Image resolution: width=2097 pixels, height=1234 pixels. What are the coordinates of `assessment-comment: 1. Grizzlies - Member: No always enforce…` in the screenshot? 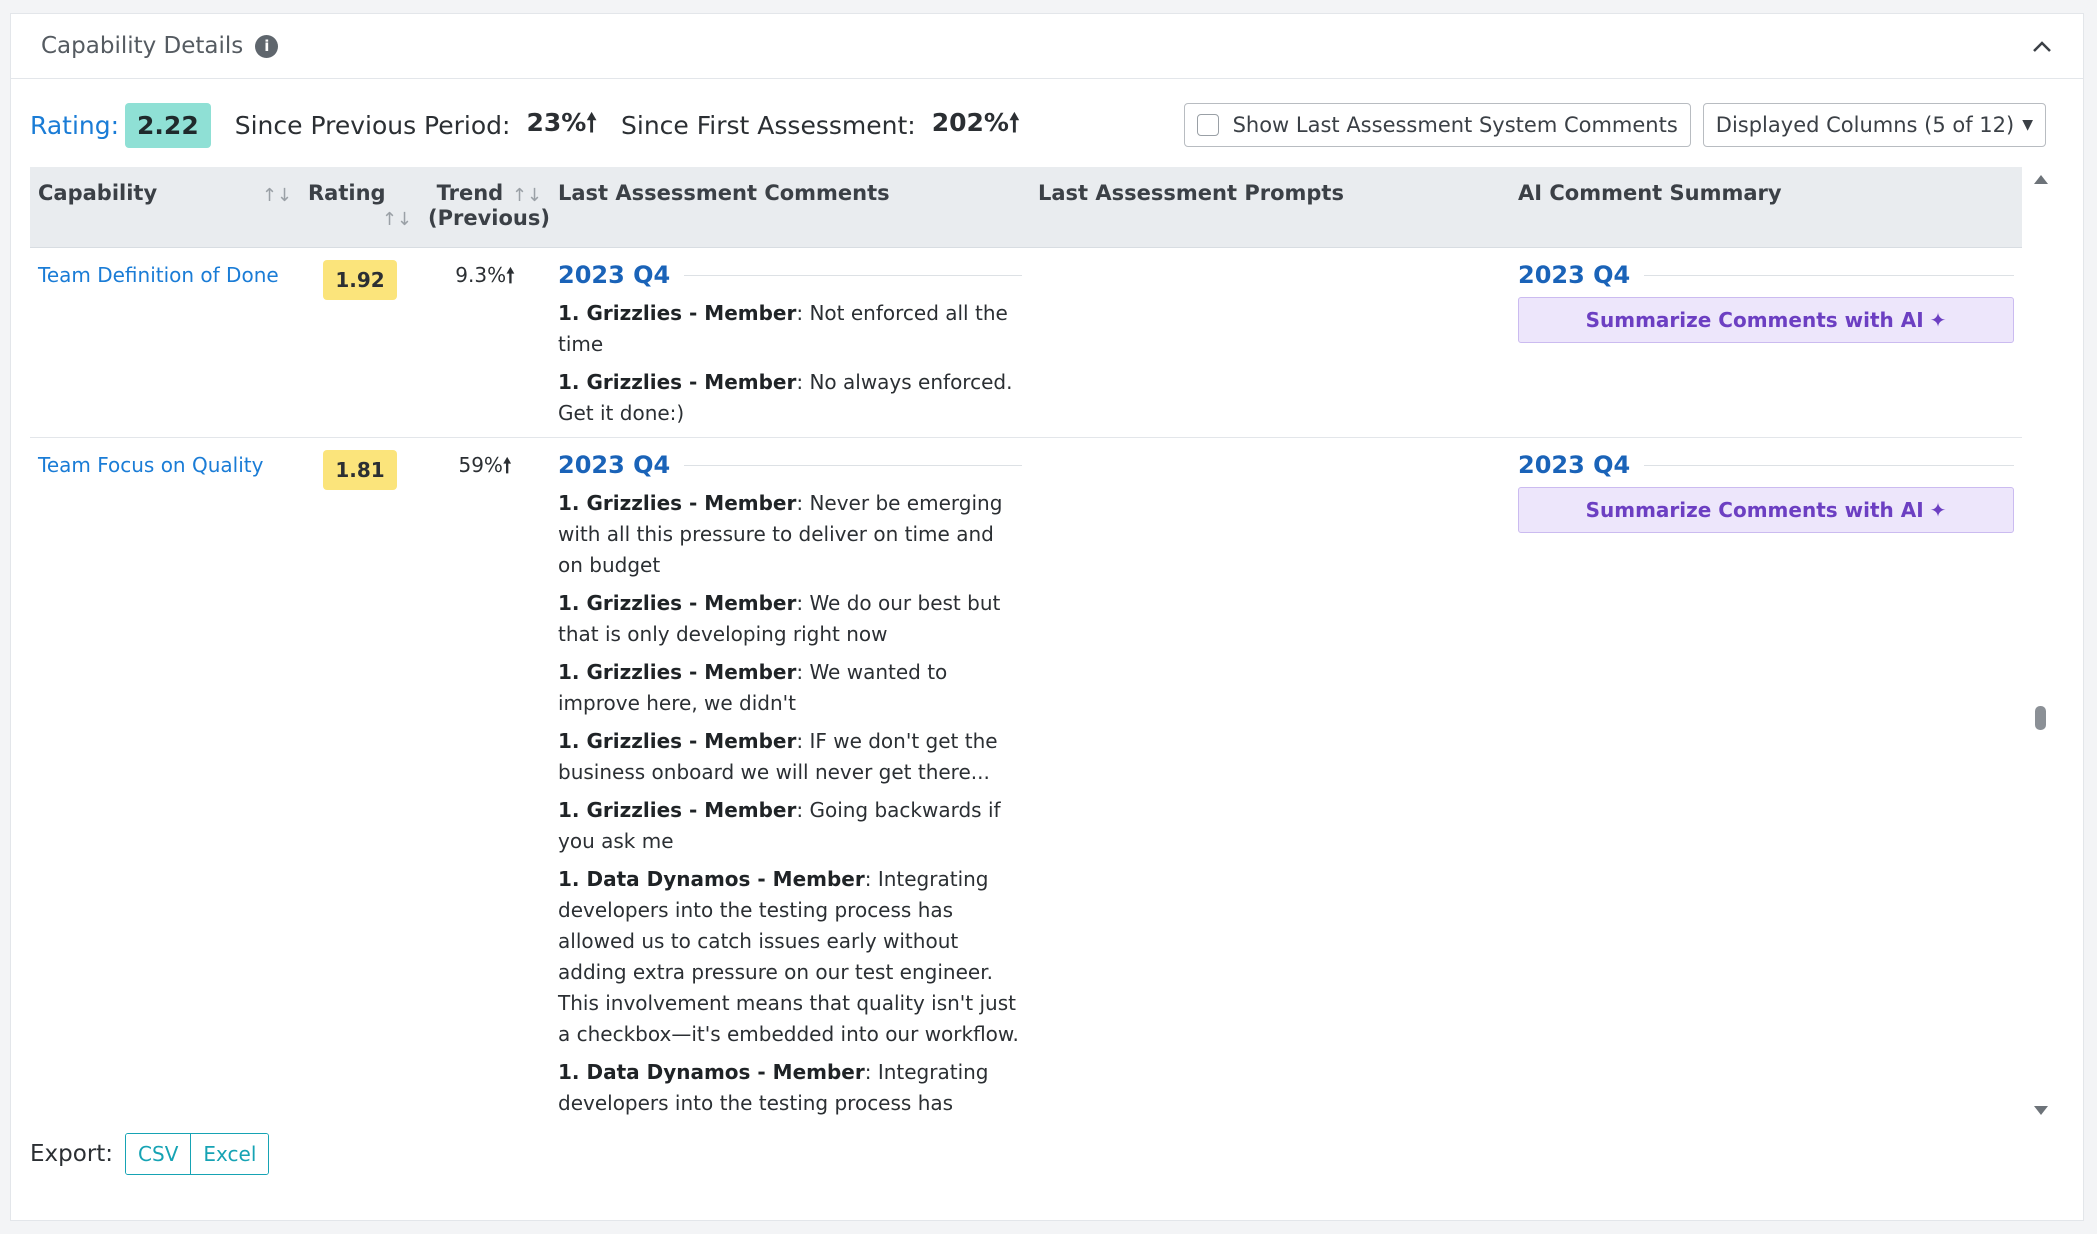 It's located at (790, 398).